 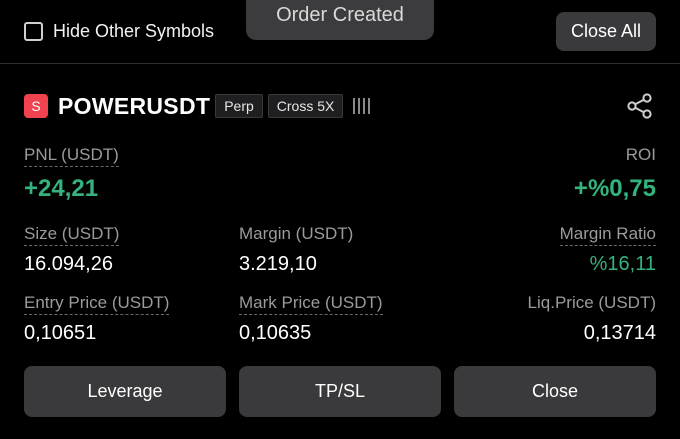 I want to click on mark-price-label: Mark Price (USDT), so click(x=311, y=304).